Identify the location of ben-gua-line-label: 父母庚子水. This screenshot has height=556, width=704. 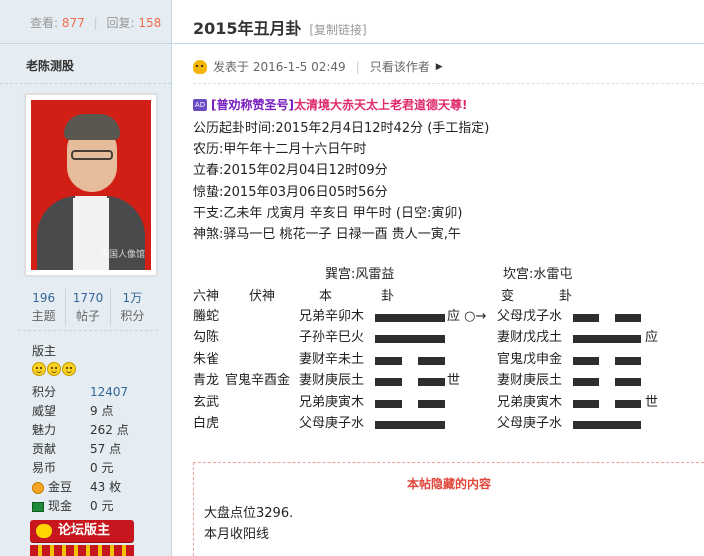
(332, 423).